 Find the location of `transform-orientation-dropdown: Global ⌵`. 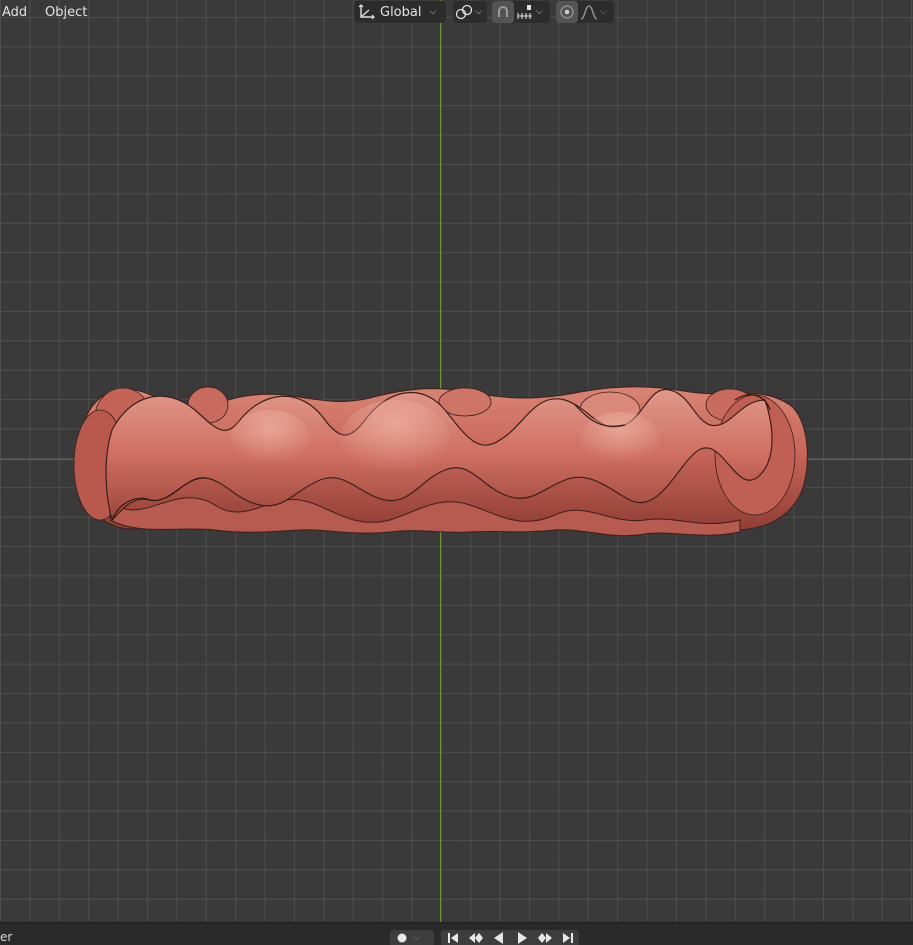

transform-orientation-dropdown: Global ⌵ is located at coordinates (400, 12).